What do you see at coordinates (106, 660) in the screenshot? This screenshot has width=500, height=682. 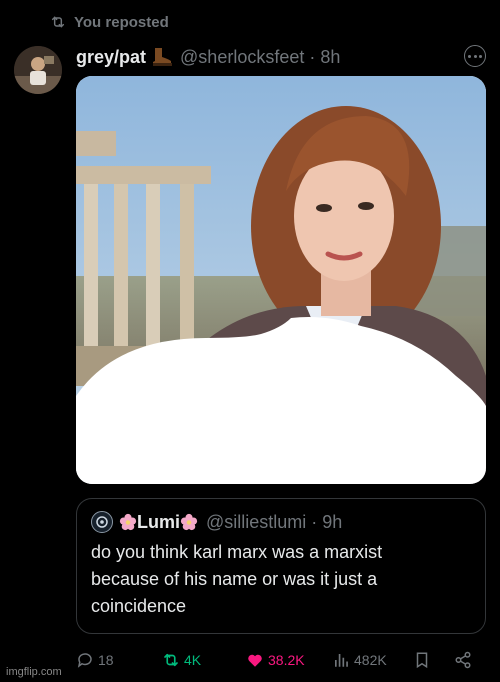 I see `reply-count: 18` at bounding box center [106, 660].